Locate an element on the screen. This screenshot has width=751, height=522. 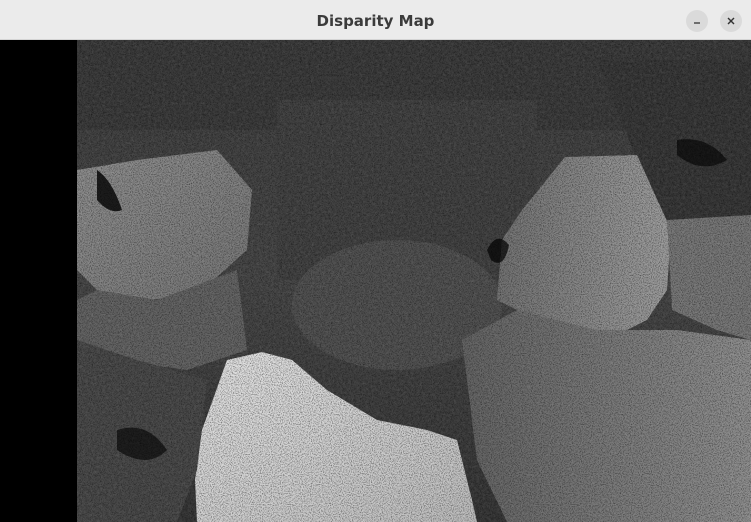
minimize-button is located at coordinates (697, 21).